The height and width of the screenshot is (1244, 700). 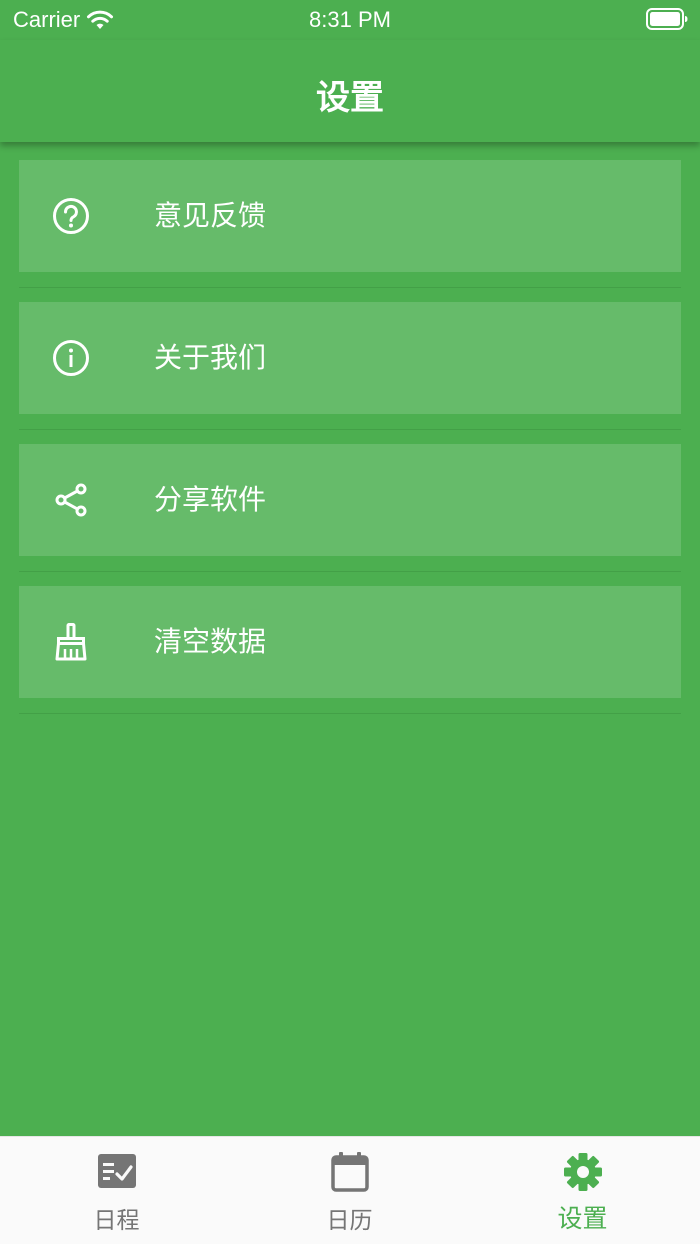 I want to click on settings-item-label: 意见反馈, so click(x=210, y=215).